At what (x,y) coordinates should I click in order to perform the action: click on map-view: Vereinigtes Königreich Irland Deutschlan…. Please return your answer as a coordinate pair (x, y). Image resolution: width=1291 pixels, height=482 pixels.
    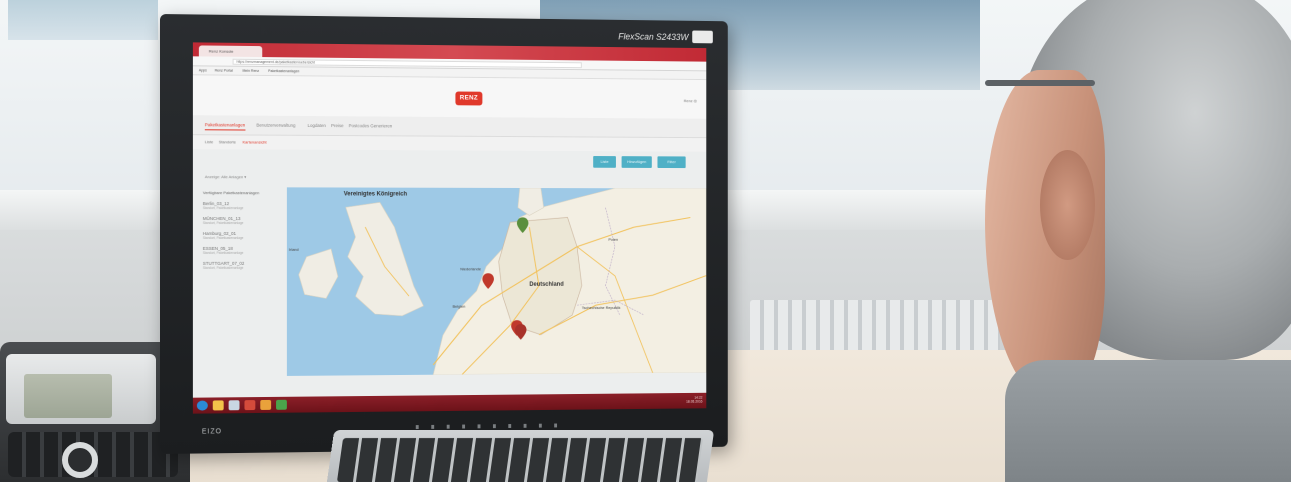
    Looking at the image, I should click on (496, 281).